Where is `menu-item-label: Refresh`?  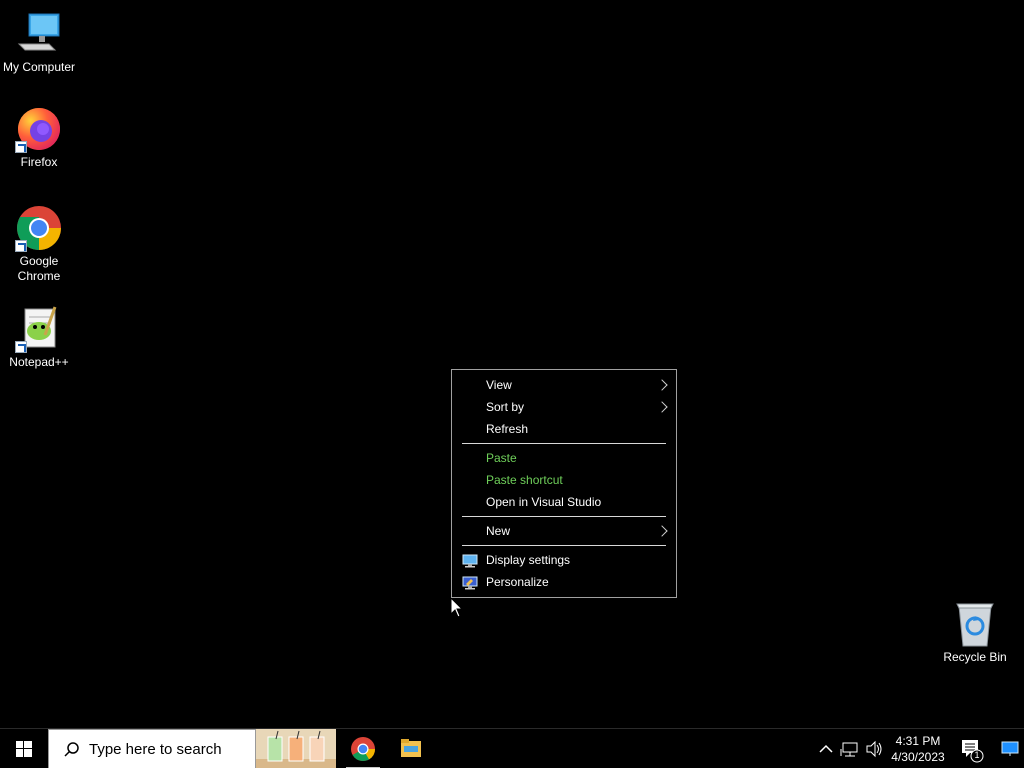 menu-item-label: Refresh is located at coordinates (507, 429).